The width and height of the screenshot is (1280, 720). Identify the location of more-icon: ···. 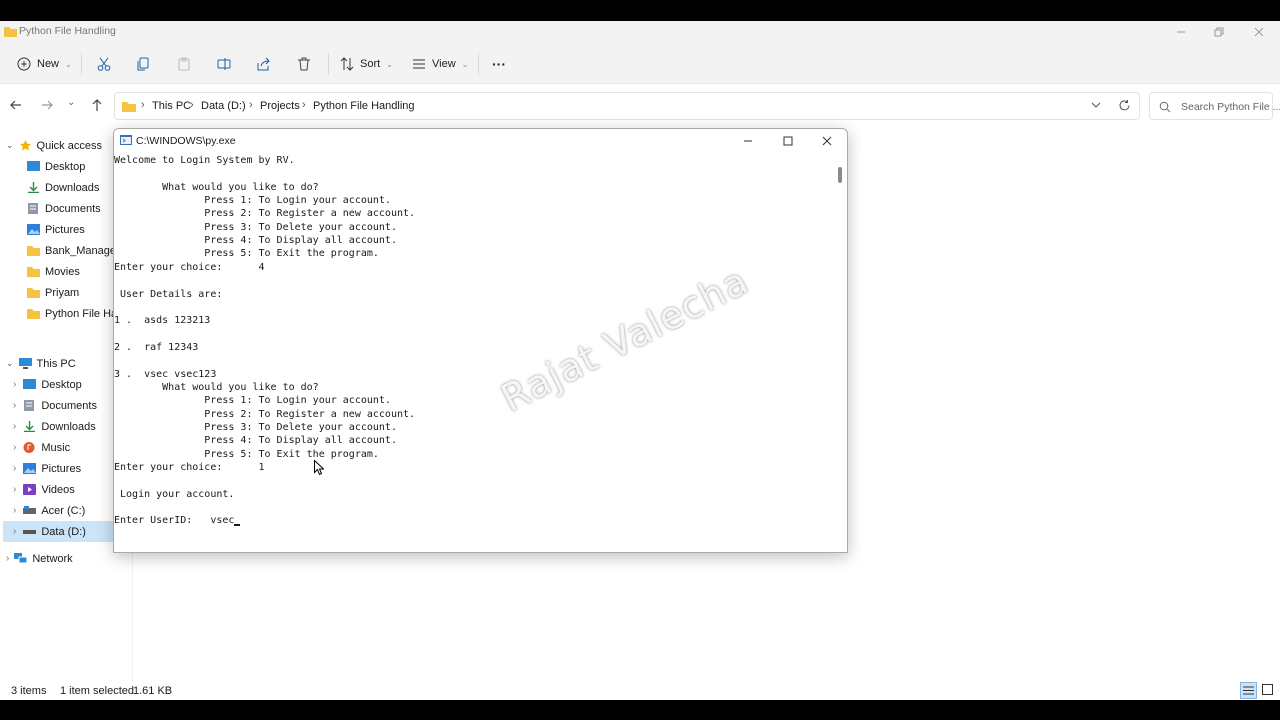
(499, 64).